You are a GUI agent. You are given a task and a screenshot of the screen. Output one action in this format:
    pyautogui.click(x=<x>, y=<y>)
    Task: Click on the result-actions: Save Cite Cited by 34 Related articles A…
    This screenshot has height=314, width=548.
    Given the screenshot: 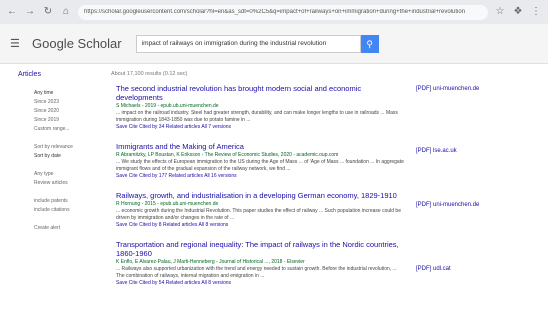 What is the action you would take?
    pyautogui.click(x=261, y=127)
    